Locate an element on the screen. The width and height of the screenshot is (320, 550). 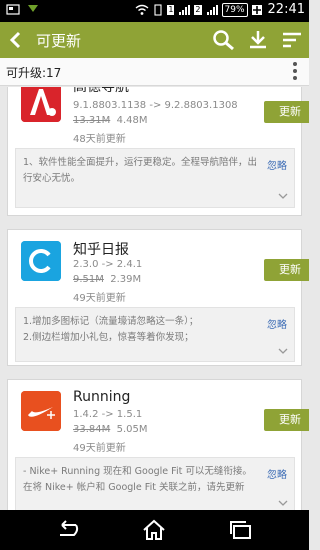
old-size: 9.51M is located at coordinates (88, 279).